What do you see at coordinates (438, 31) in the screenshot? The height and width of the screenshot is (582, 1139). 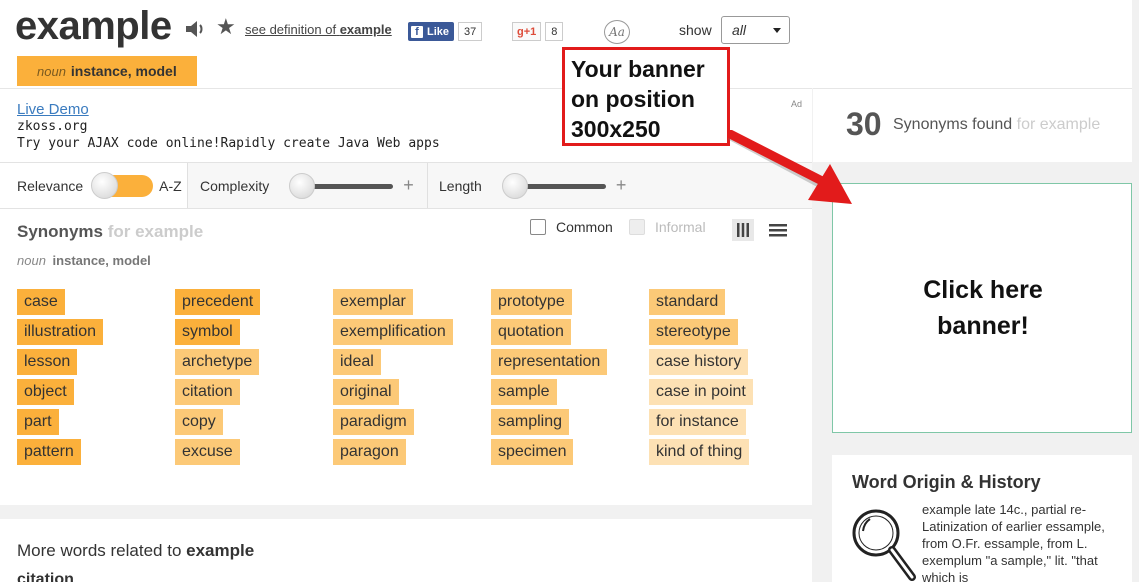 I see `facebook-like-label: Like` at bounding box center [438, 31].